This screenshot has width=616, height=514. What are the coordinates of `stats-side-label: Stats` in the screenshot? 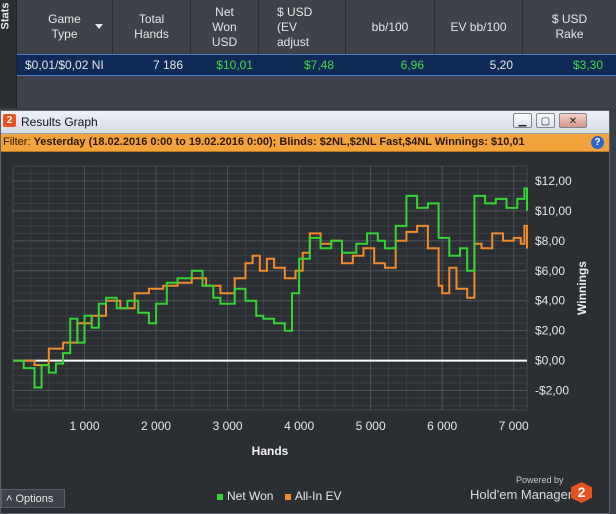 It's located at (6, 16).